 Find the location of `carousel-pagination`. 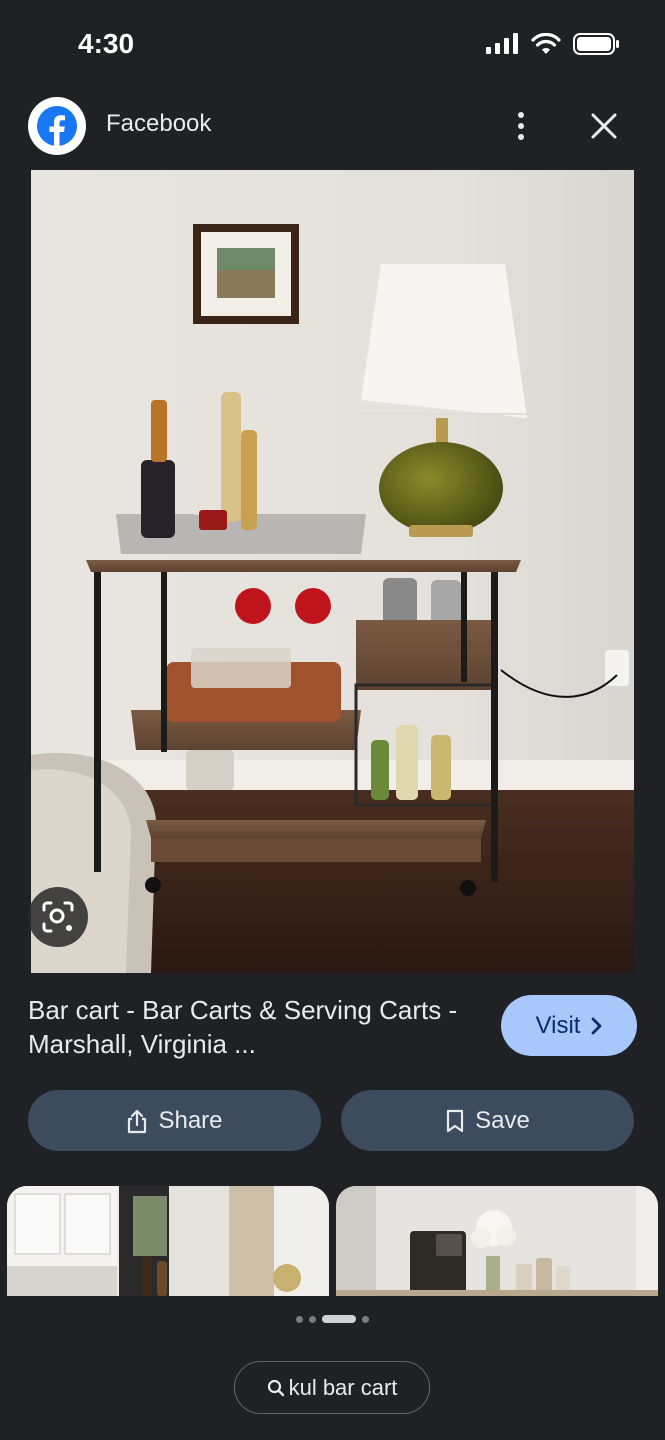

carousel-pagination is located at coordinates (332, 1319).